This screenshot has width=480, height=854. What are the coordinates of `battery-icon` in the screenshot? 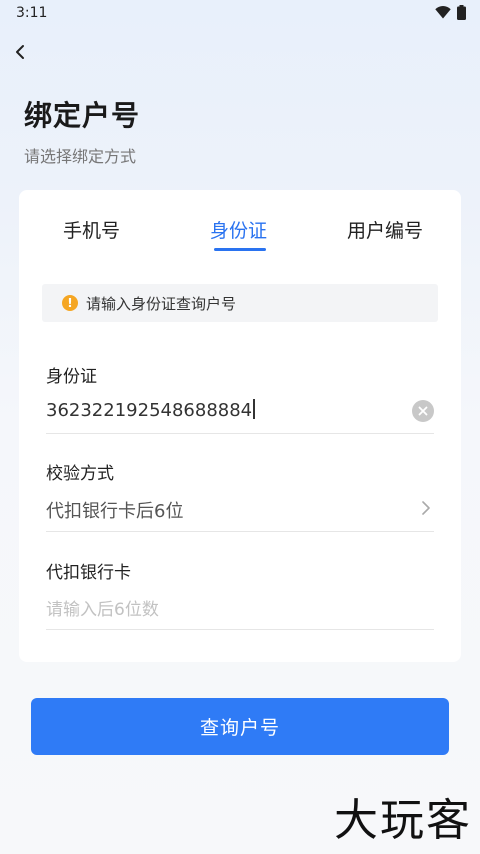 It's located at (461, 12).